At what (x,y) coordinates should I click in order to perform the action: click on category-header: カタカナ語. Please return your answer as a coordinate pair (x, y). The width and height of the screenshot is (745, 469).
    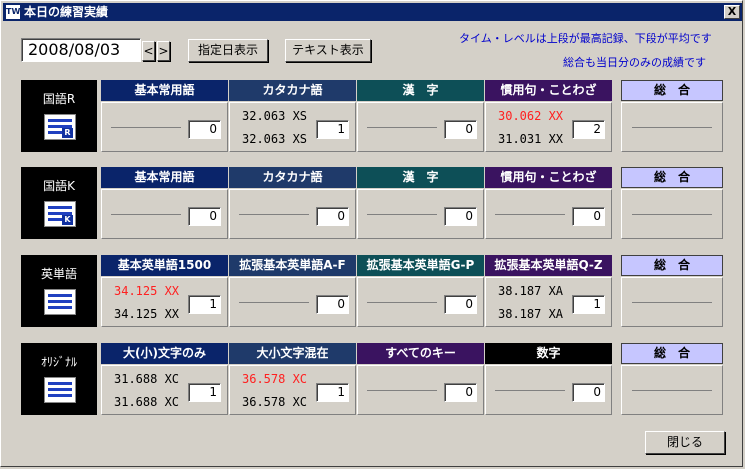
    Looking at the image, I should click on (292, 90).